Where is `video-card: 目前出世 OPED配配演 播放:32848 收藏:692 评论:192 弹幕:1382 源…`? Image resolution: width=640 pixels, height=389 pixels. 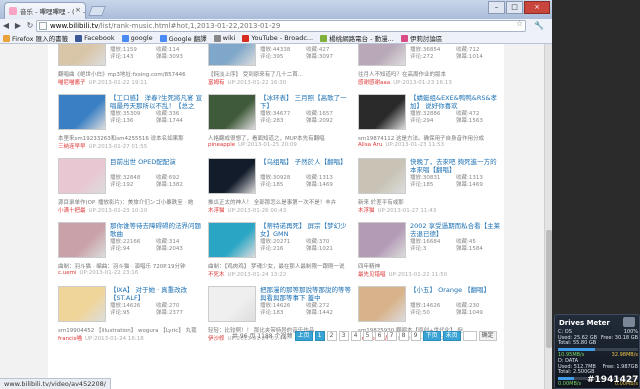 video-card: 目前出世 OPED配配演 播放:32848 收藏:692 评论:192 弹幕:1382 源… is located at coordinates (132, 188).